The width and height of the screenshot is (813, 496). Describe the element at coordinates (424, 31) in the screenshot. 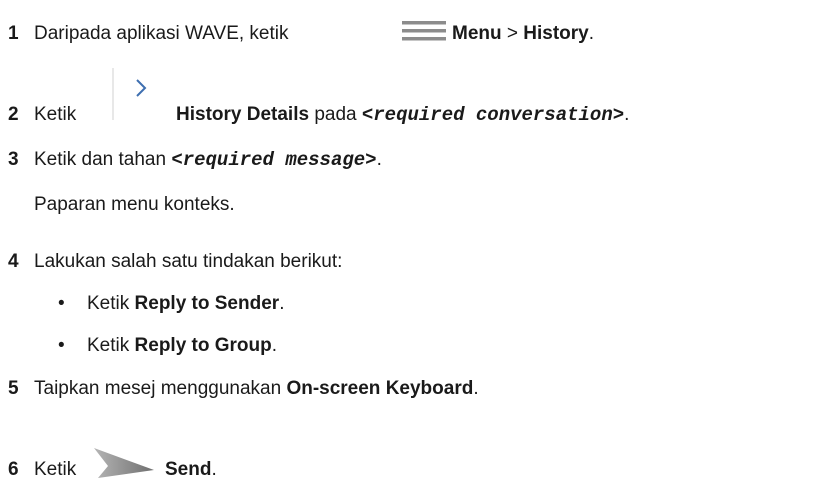

I see `menu-icon` at that location.